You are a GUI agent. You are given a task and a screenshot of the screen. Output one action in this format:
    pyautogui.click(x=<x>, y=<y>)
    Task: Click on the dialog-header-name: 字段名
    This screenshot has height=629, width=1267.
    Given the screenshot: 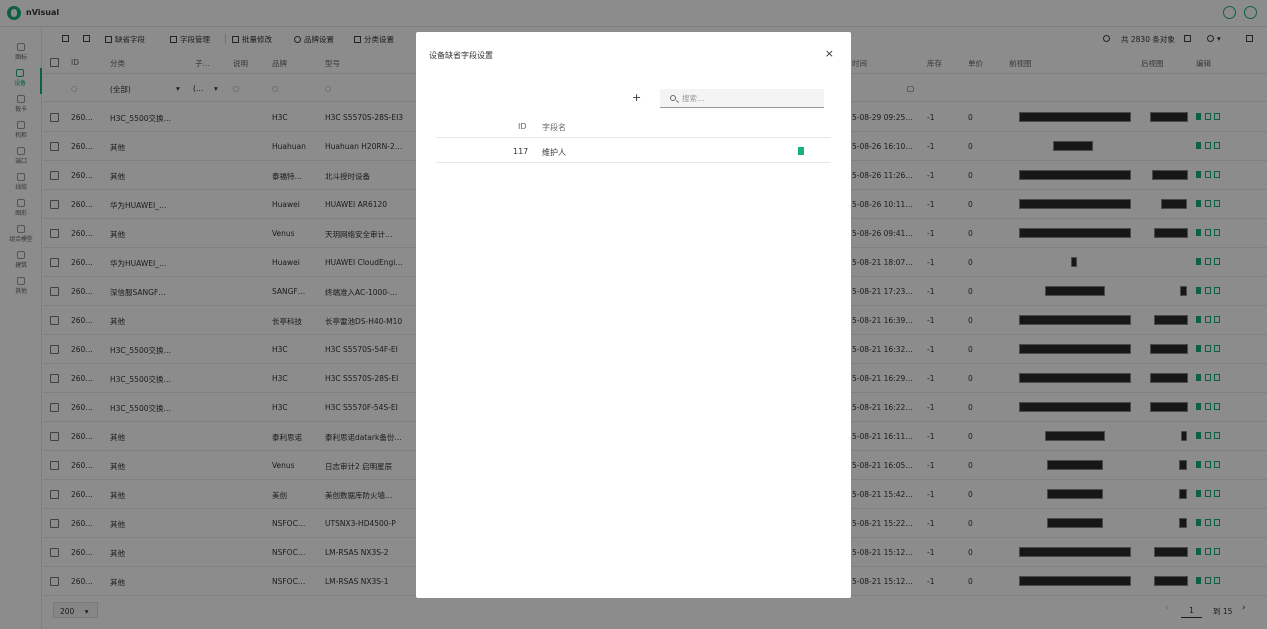 What is the action you would take?
    pyautogui.click(x=554, y=127)
    